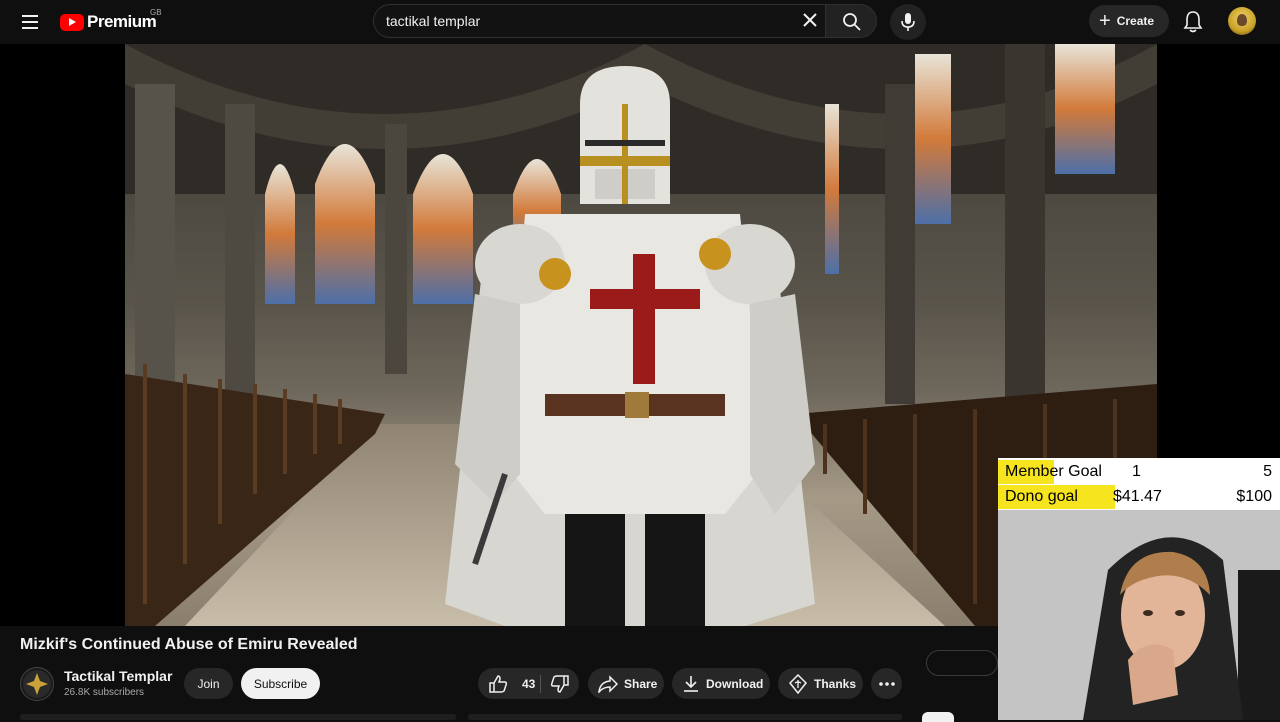 Image resolution: width=1280 pixels, height=722 pixels. I want to click on like-dislike-group: 43, so click(528, 683).